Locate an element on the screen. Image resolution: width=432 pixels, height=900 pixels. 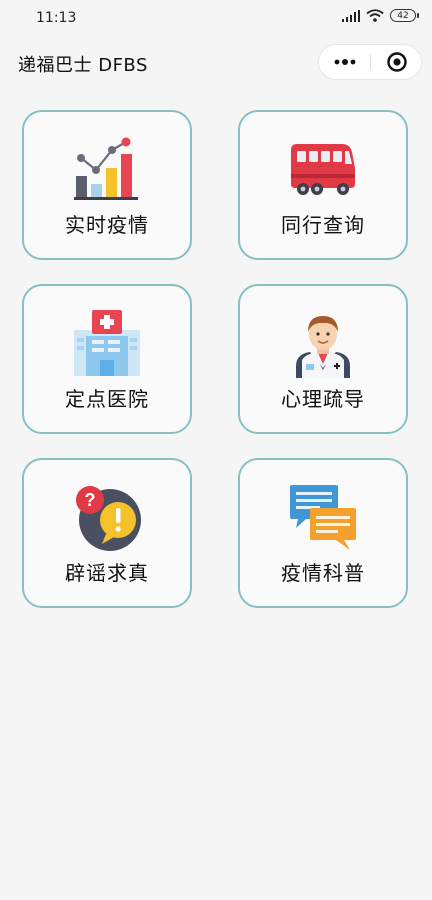
close-target-icon is located at coordinates (396, 62).